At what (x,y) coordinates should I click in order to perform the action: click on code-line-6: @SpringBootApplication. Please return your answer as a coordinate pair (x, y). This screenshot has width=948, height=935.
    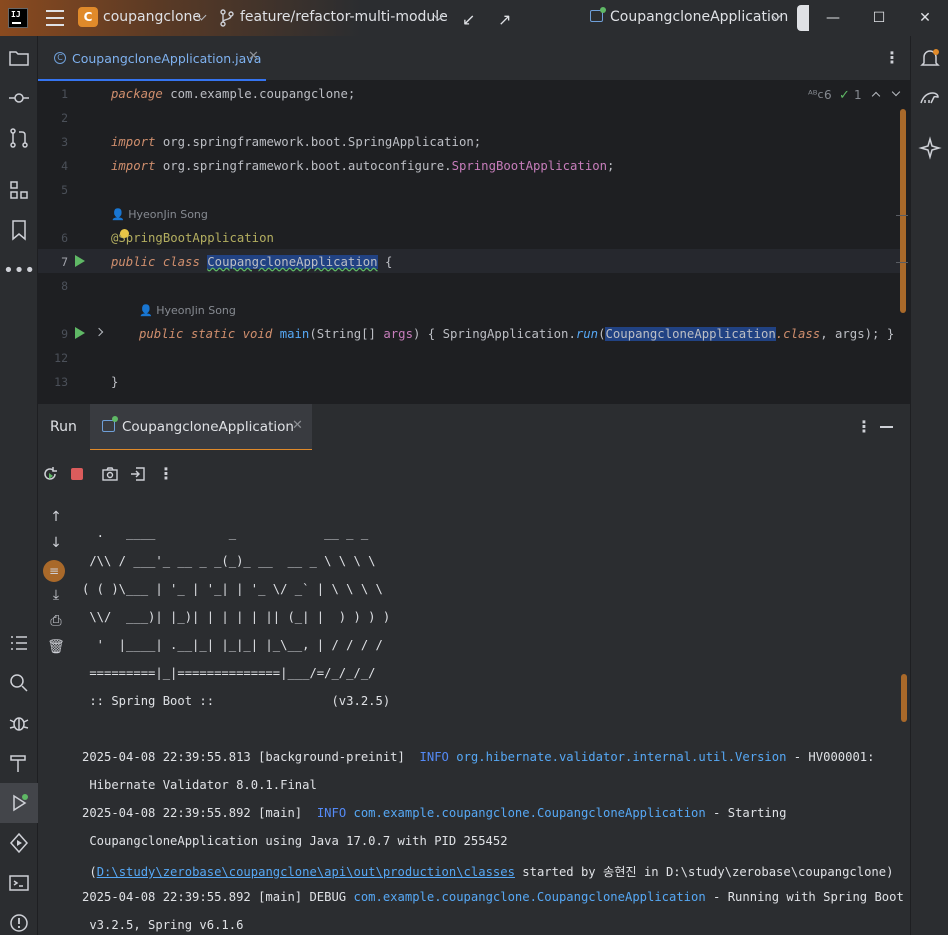
    Looking at the image, I should click on (192, 238).